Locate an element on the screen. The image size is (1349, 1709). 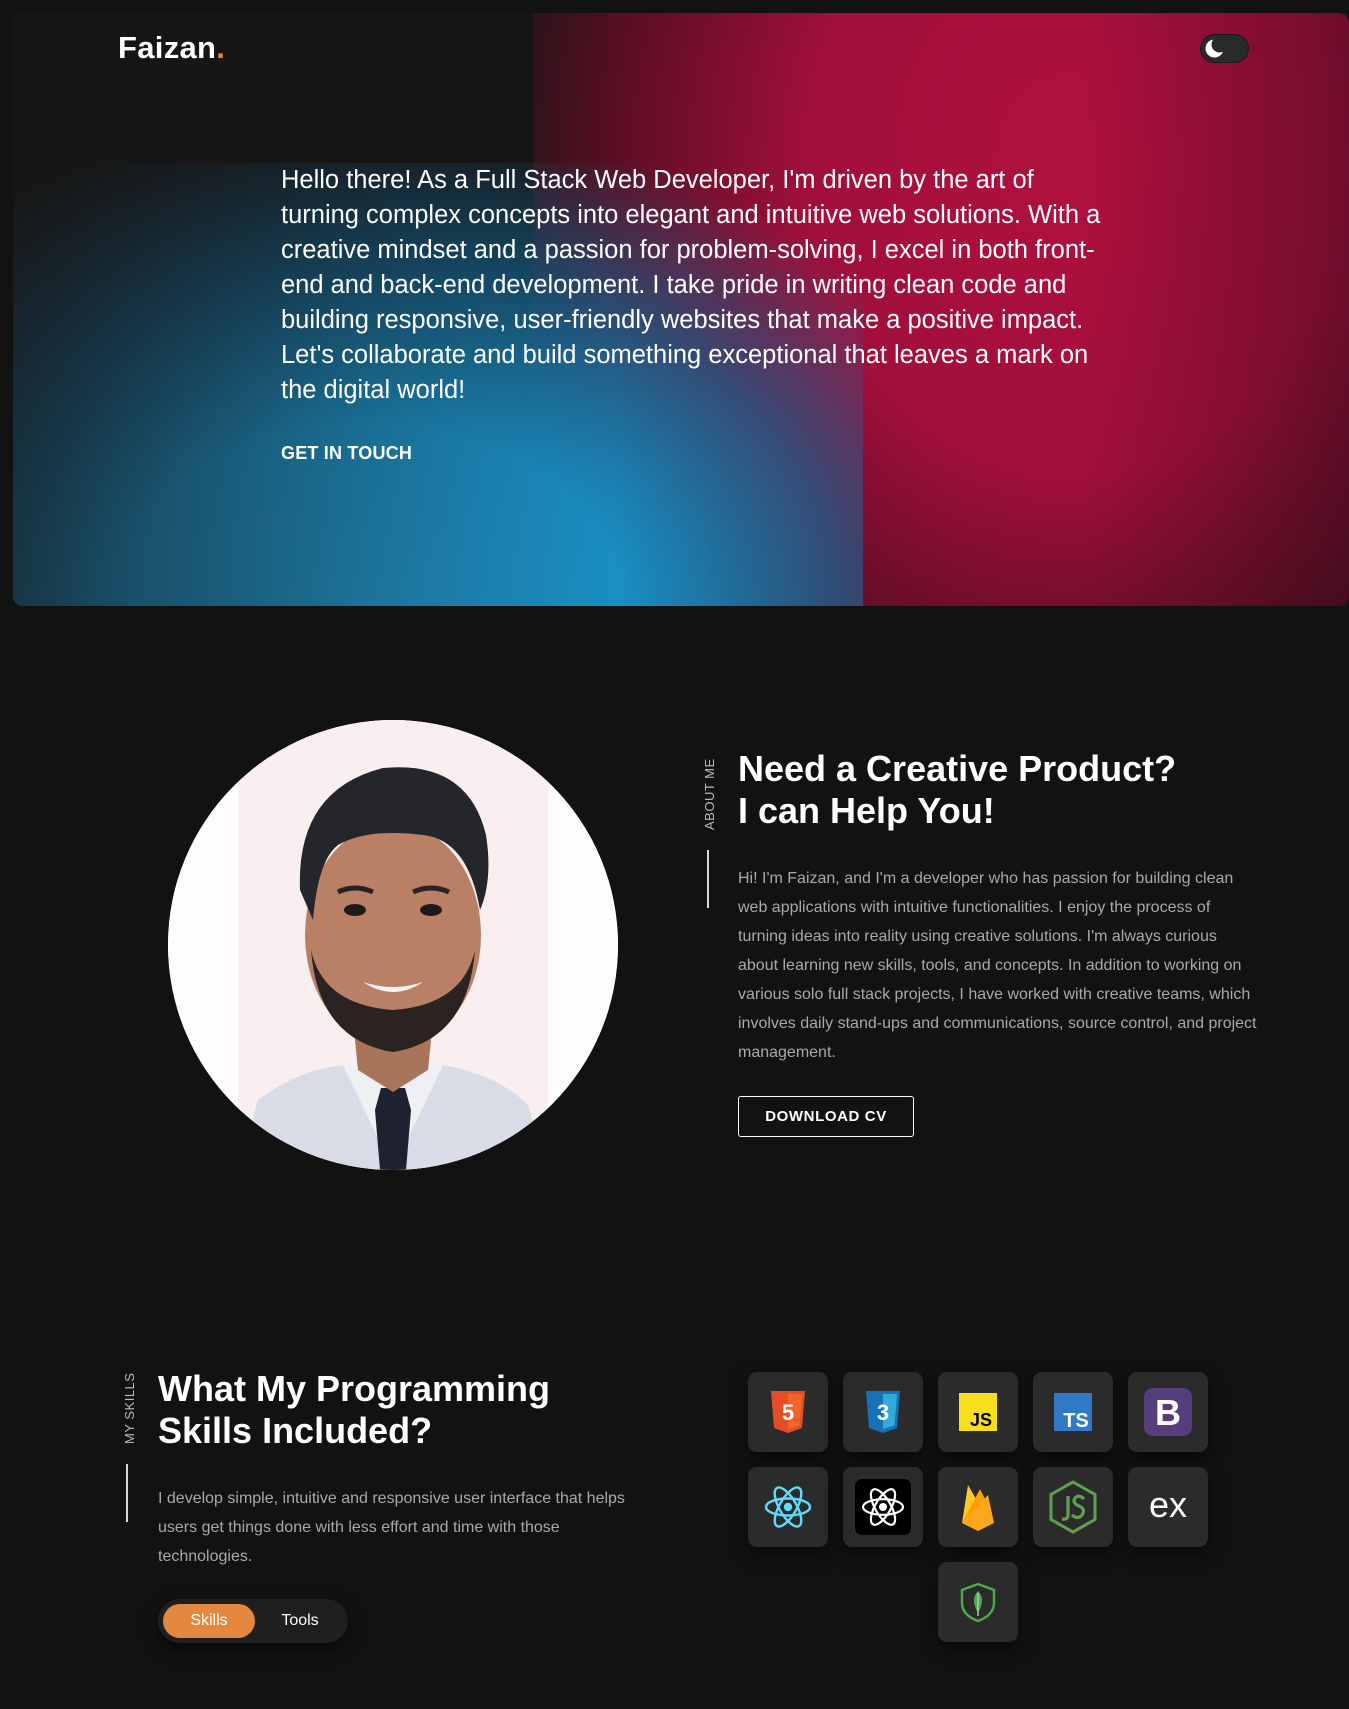
mongodb-tile is located at coordinates (978, 1602).